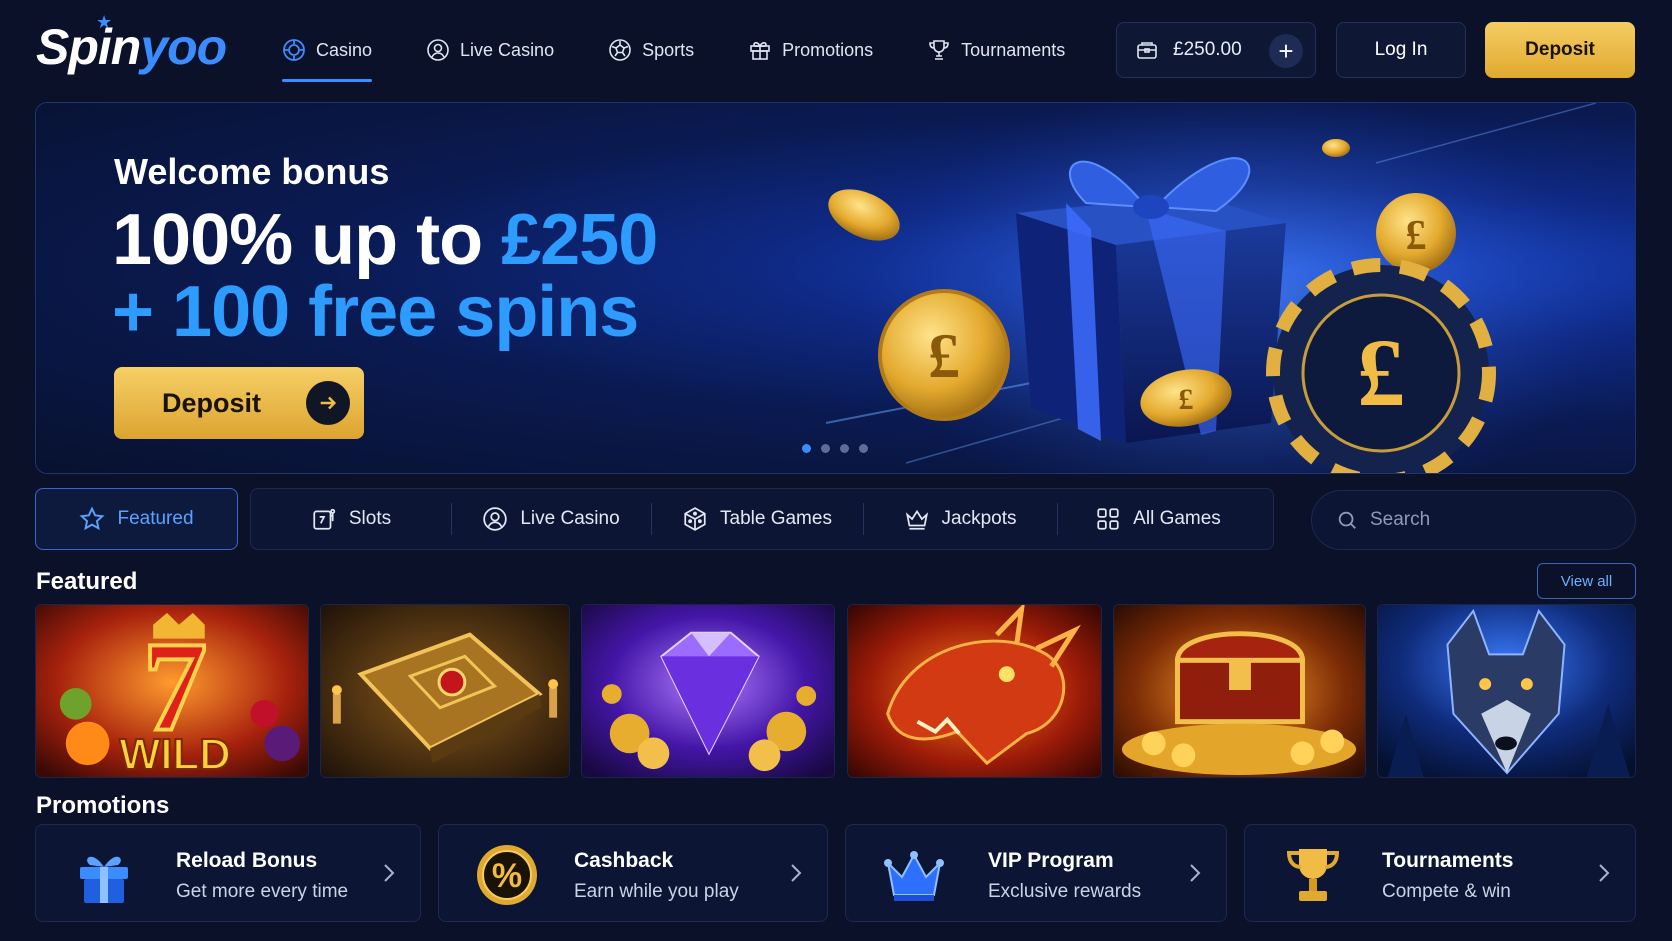  I want to click on game-tile-book, so click(445, 691).